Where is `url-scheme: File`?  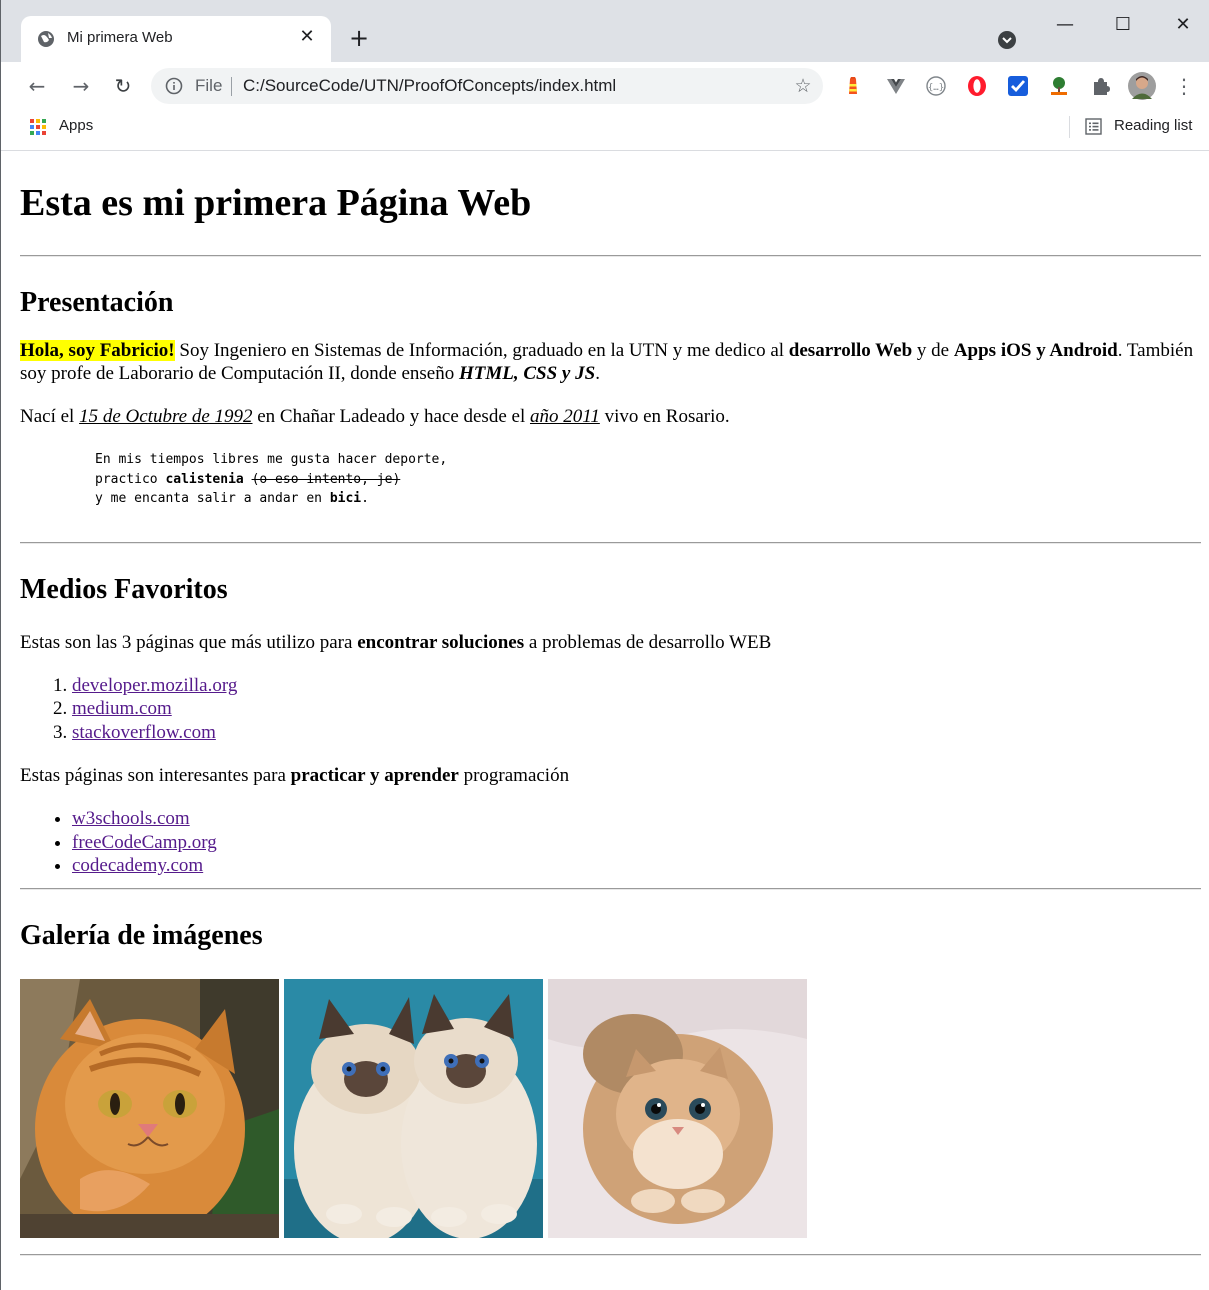 url-scheme: File is located at coordinates (209, 85).